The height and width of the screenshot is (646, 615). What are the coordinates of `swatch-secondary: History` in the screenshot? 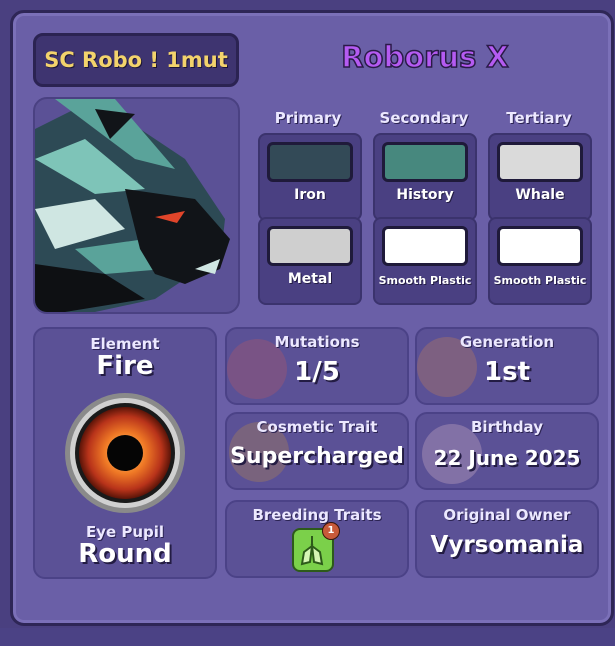 It's located at (425, 177).